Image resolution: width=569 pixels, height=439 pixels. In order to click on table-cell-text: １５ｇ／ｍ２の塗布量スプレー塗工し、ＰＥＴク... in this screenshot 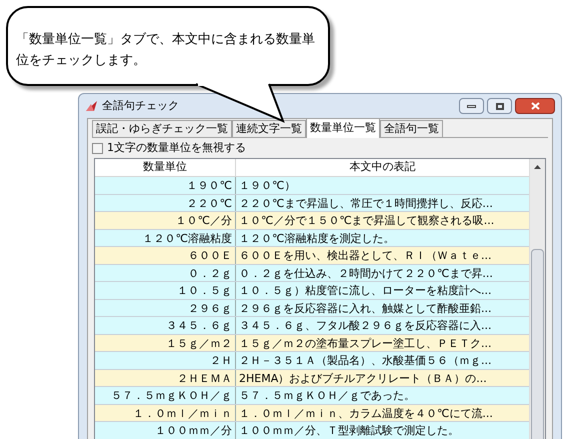, I will do `click(365, 343)`.